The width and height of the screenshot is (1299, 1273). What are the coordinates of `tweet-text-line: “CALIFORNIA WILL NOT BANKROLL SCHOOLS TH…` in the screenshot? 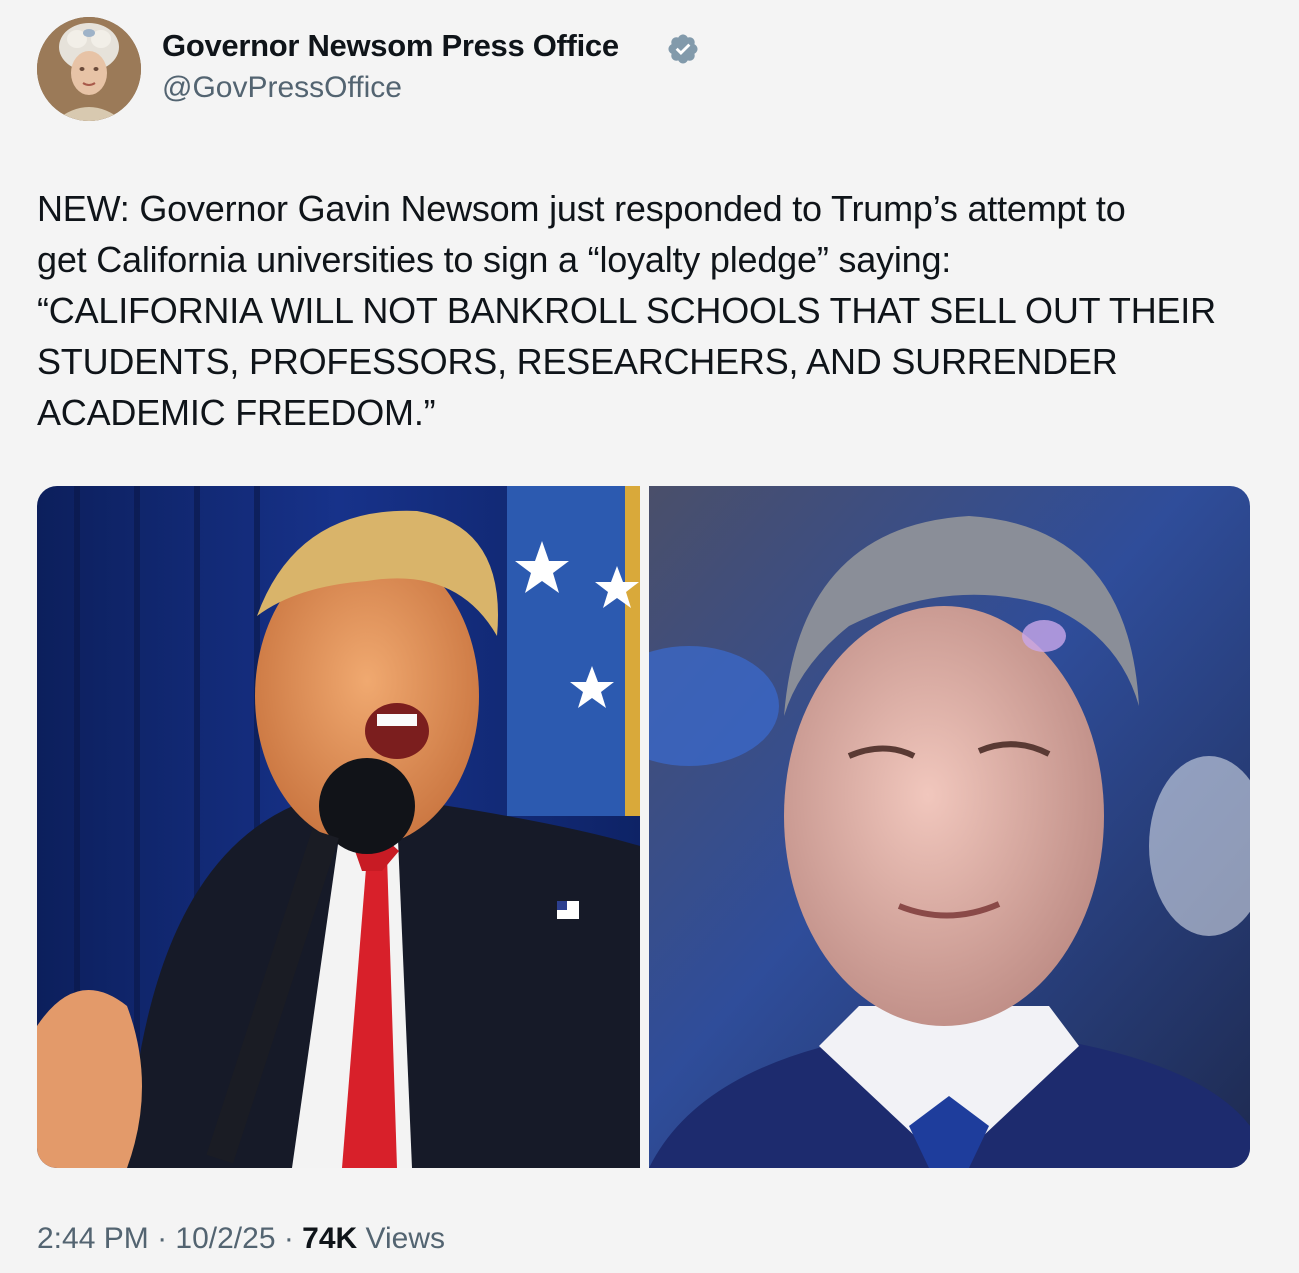 It's located at (626, 310).